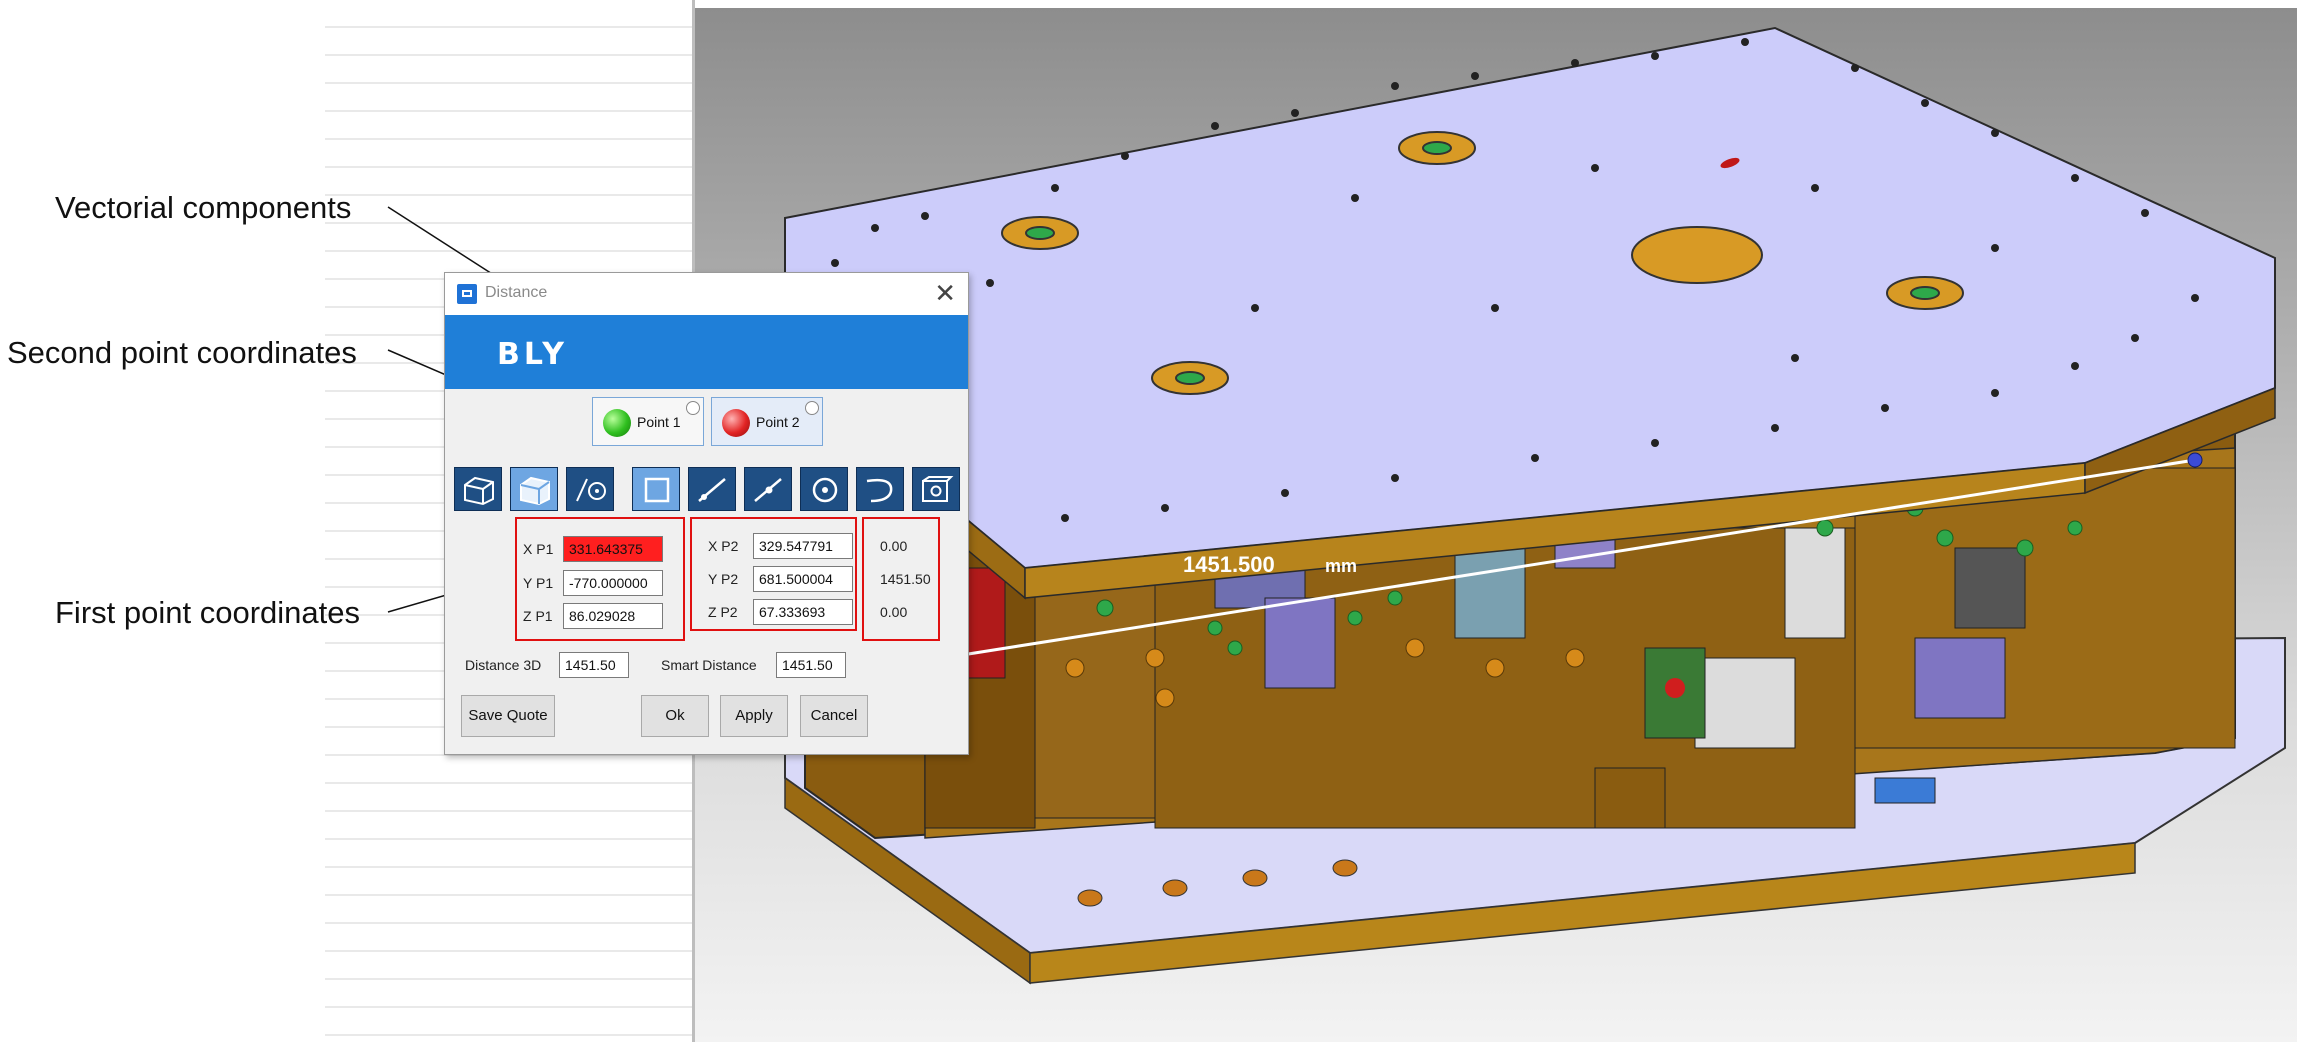 The width and height of the screenshot is (2297, 1042). I want to click on circle-center-icon, so click(824, 489).